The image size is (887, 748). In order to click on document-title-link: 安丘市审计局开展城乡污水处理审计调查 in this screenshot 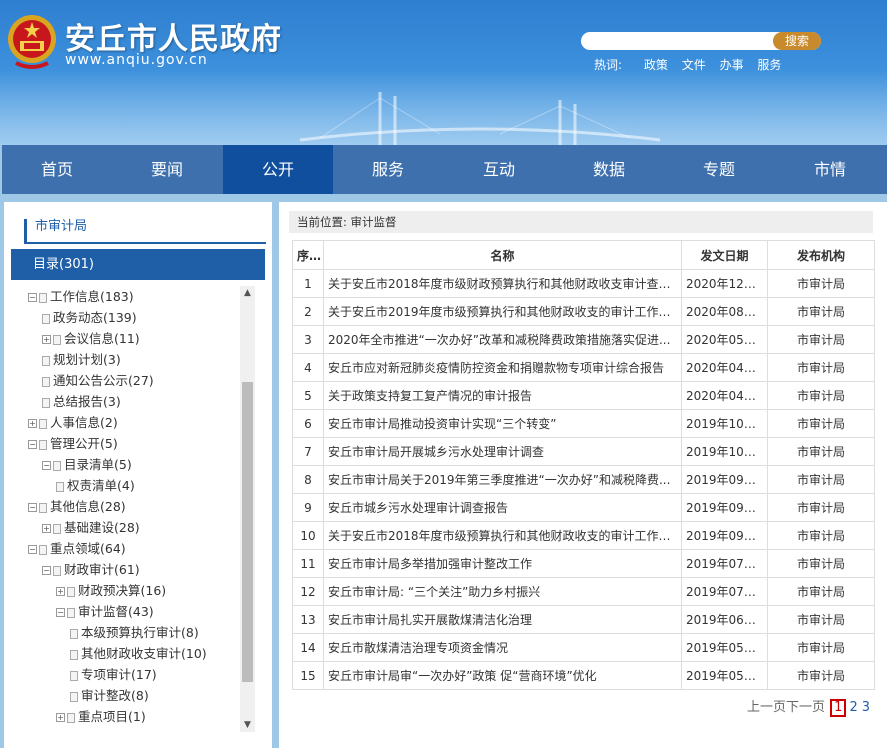, I will do `click(502, 451)`.